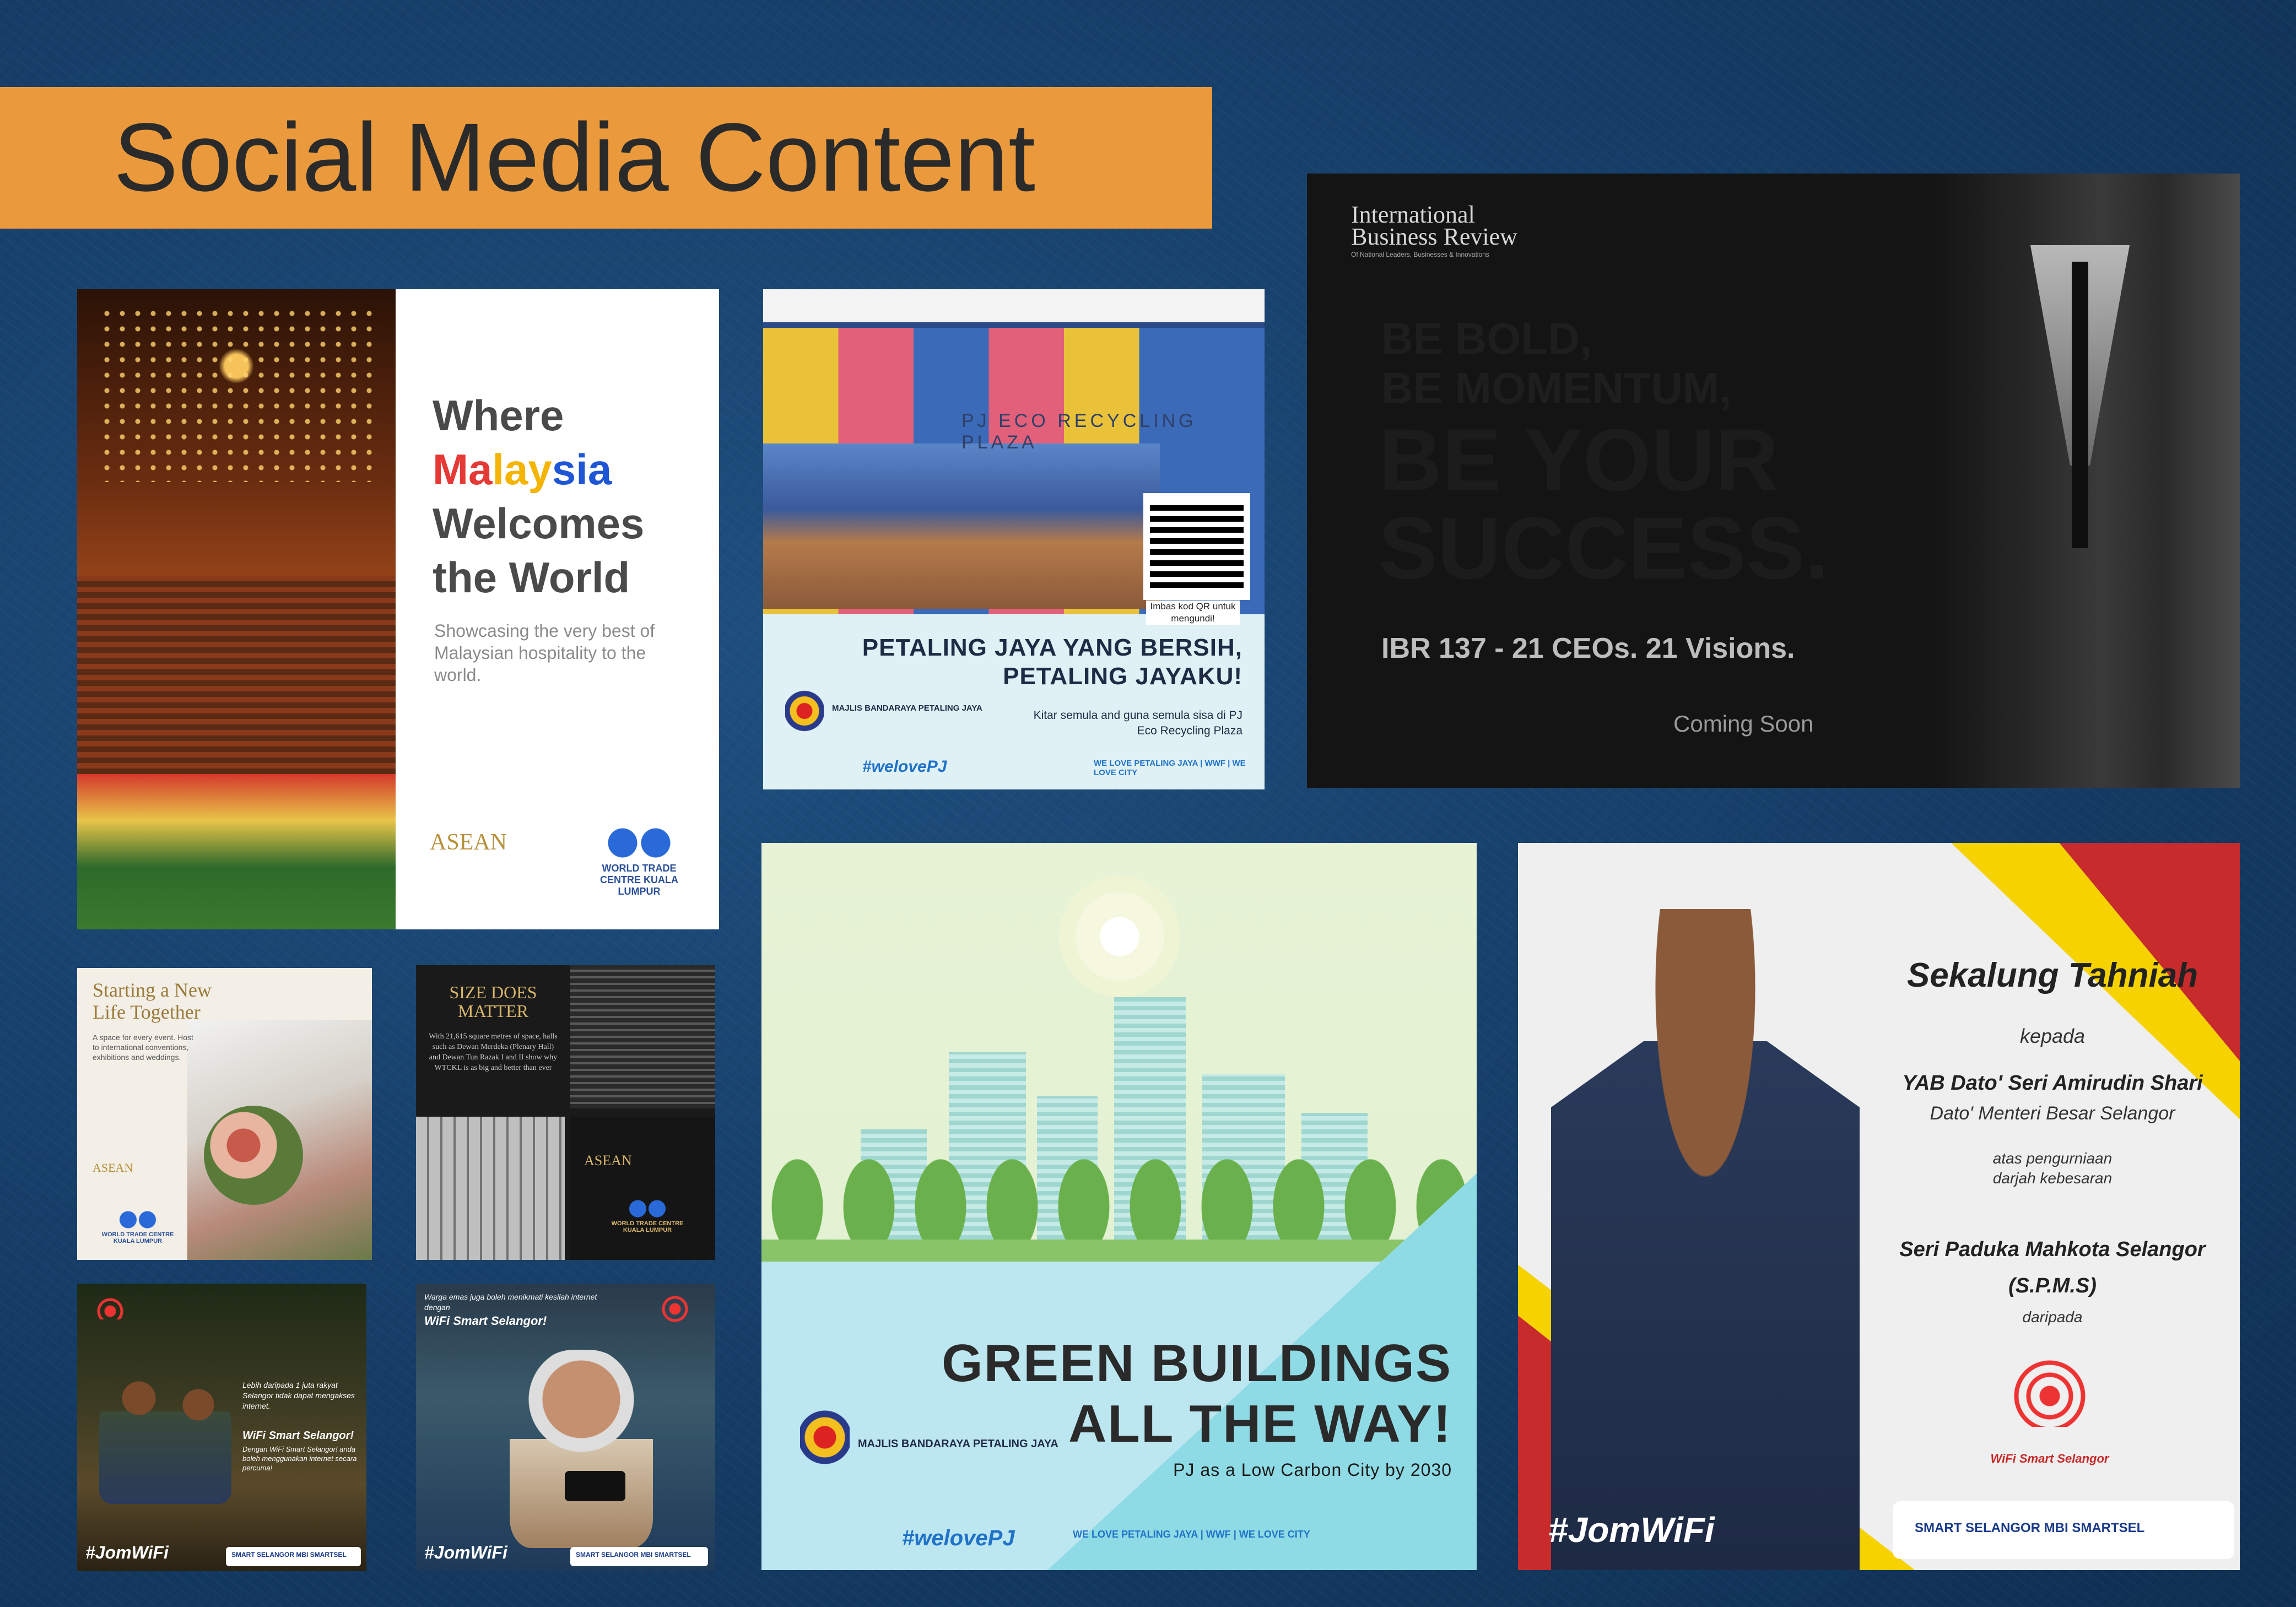 The width and height of the screenshot is (2296, 1607). Describe the element at coordinates (522, 469) in the screenshot. I see `headline-lay: lay` at that location.